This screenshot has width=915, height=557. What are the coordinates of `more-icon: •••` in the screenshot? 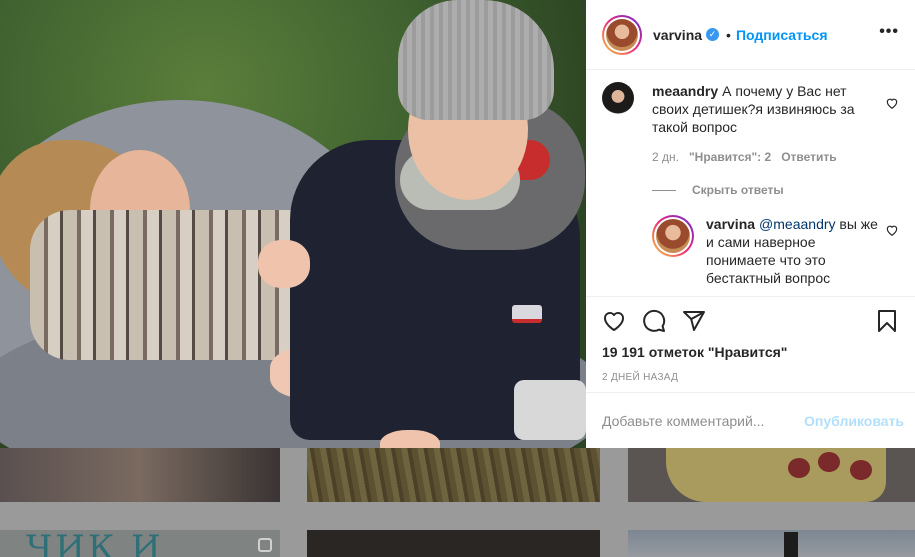 It's located at (889, 35).